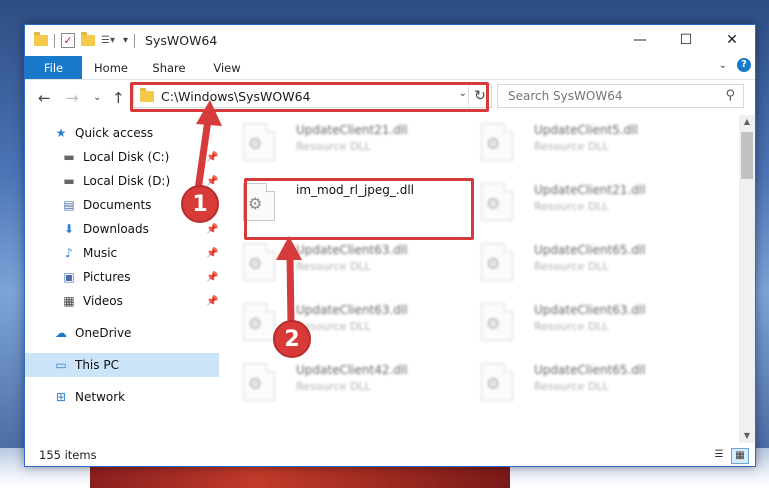 This screenshot has height=488, width=769. What do you see at coordinates (248, 214) in the screenshot?
I see `annotation-arrows` at bounding box center [248, 214].